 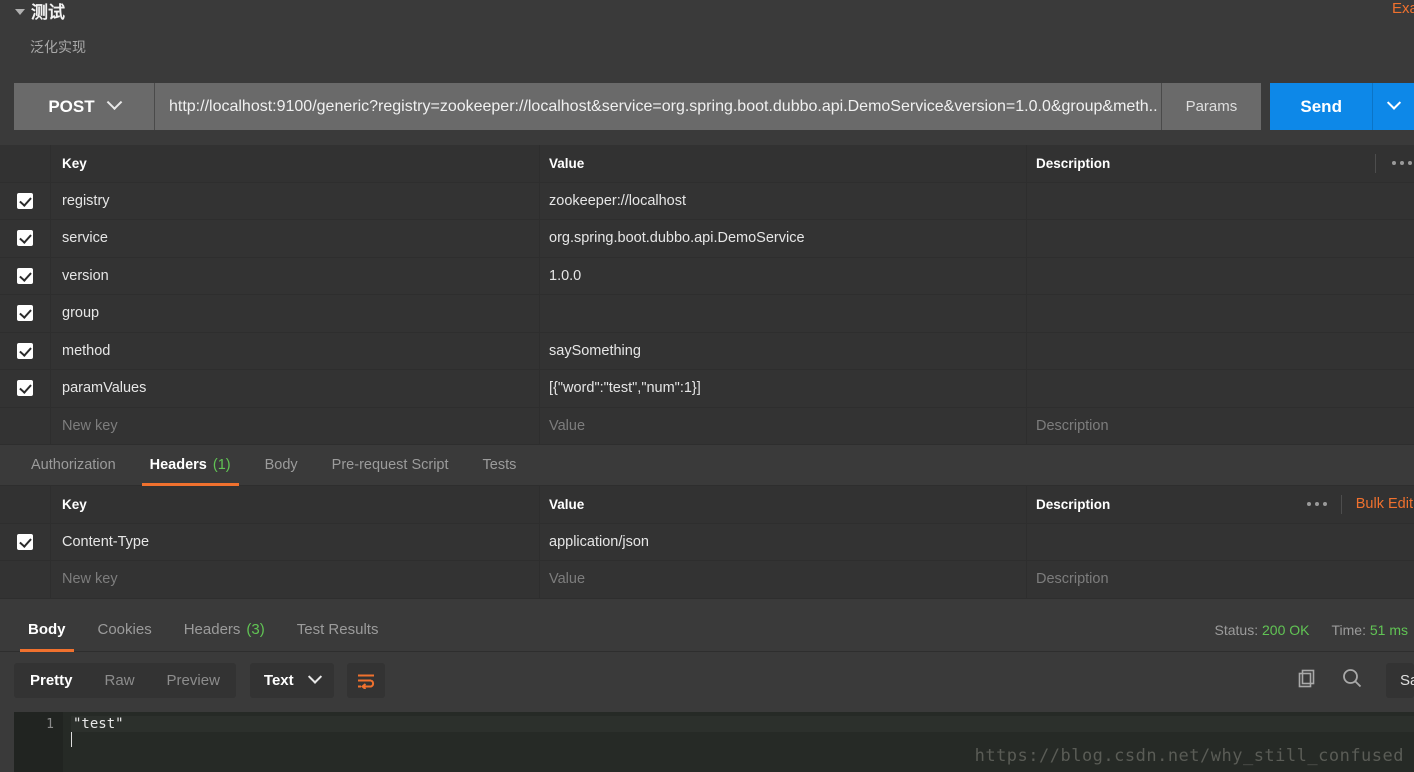 What do you see at coordinates (500, 465) in the screenshot?
I see `tab-tests: Tests` at bounding box center [500, 465].